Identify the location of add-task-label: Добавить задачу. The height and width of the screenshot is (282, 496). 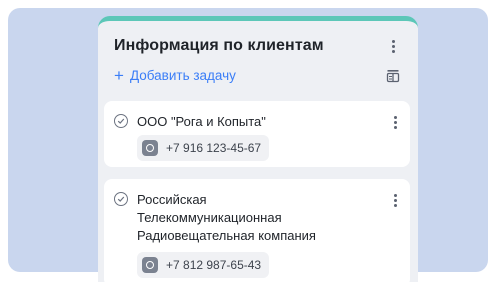
(182, 75).